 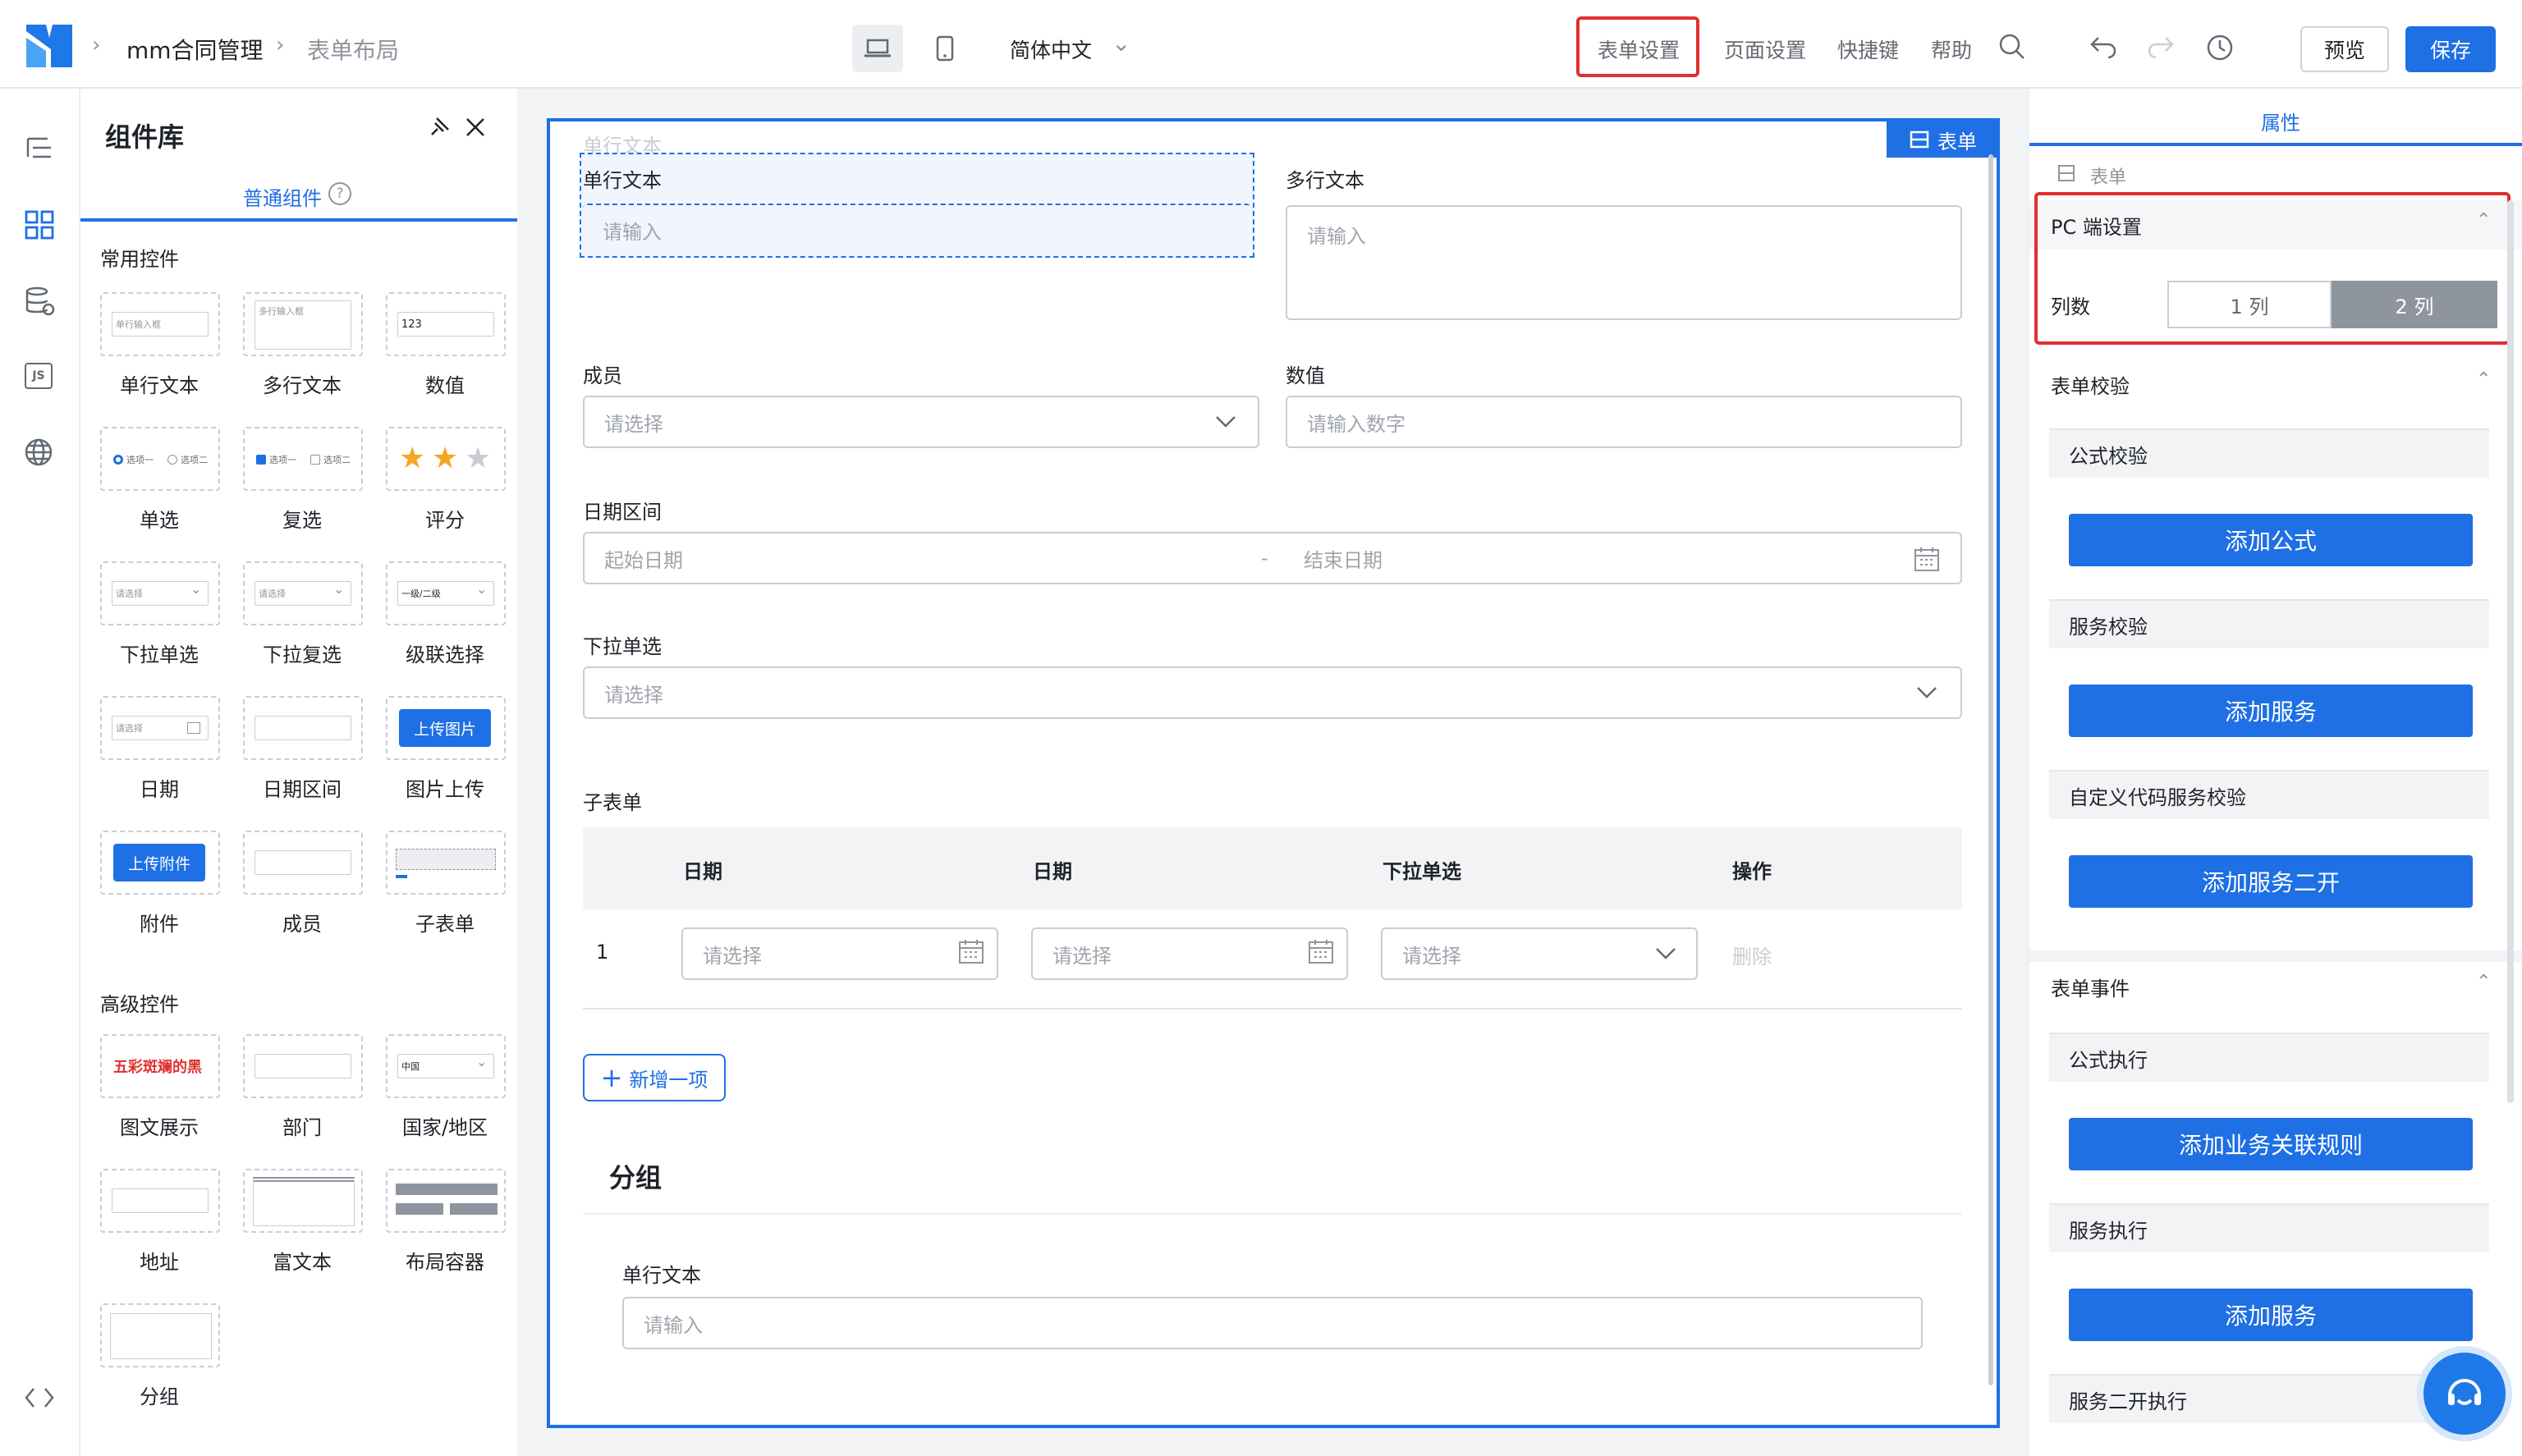 I want to click on subform-delete-link: 删除, so click(x=1752, y=955).